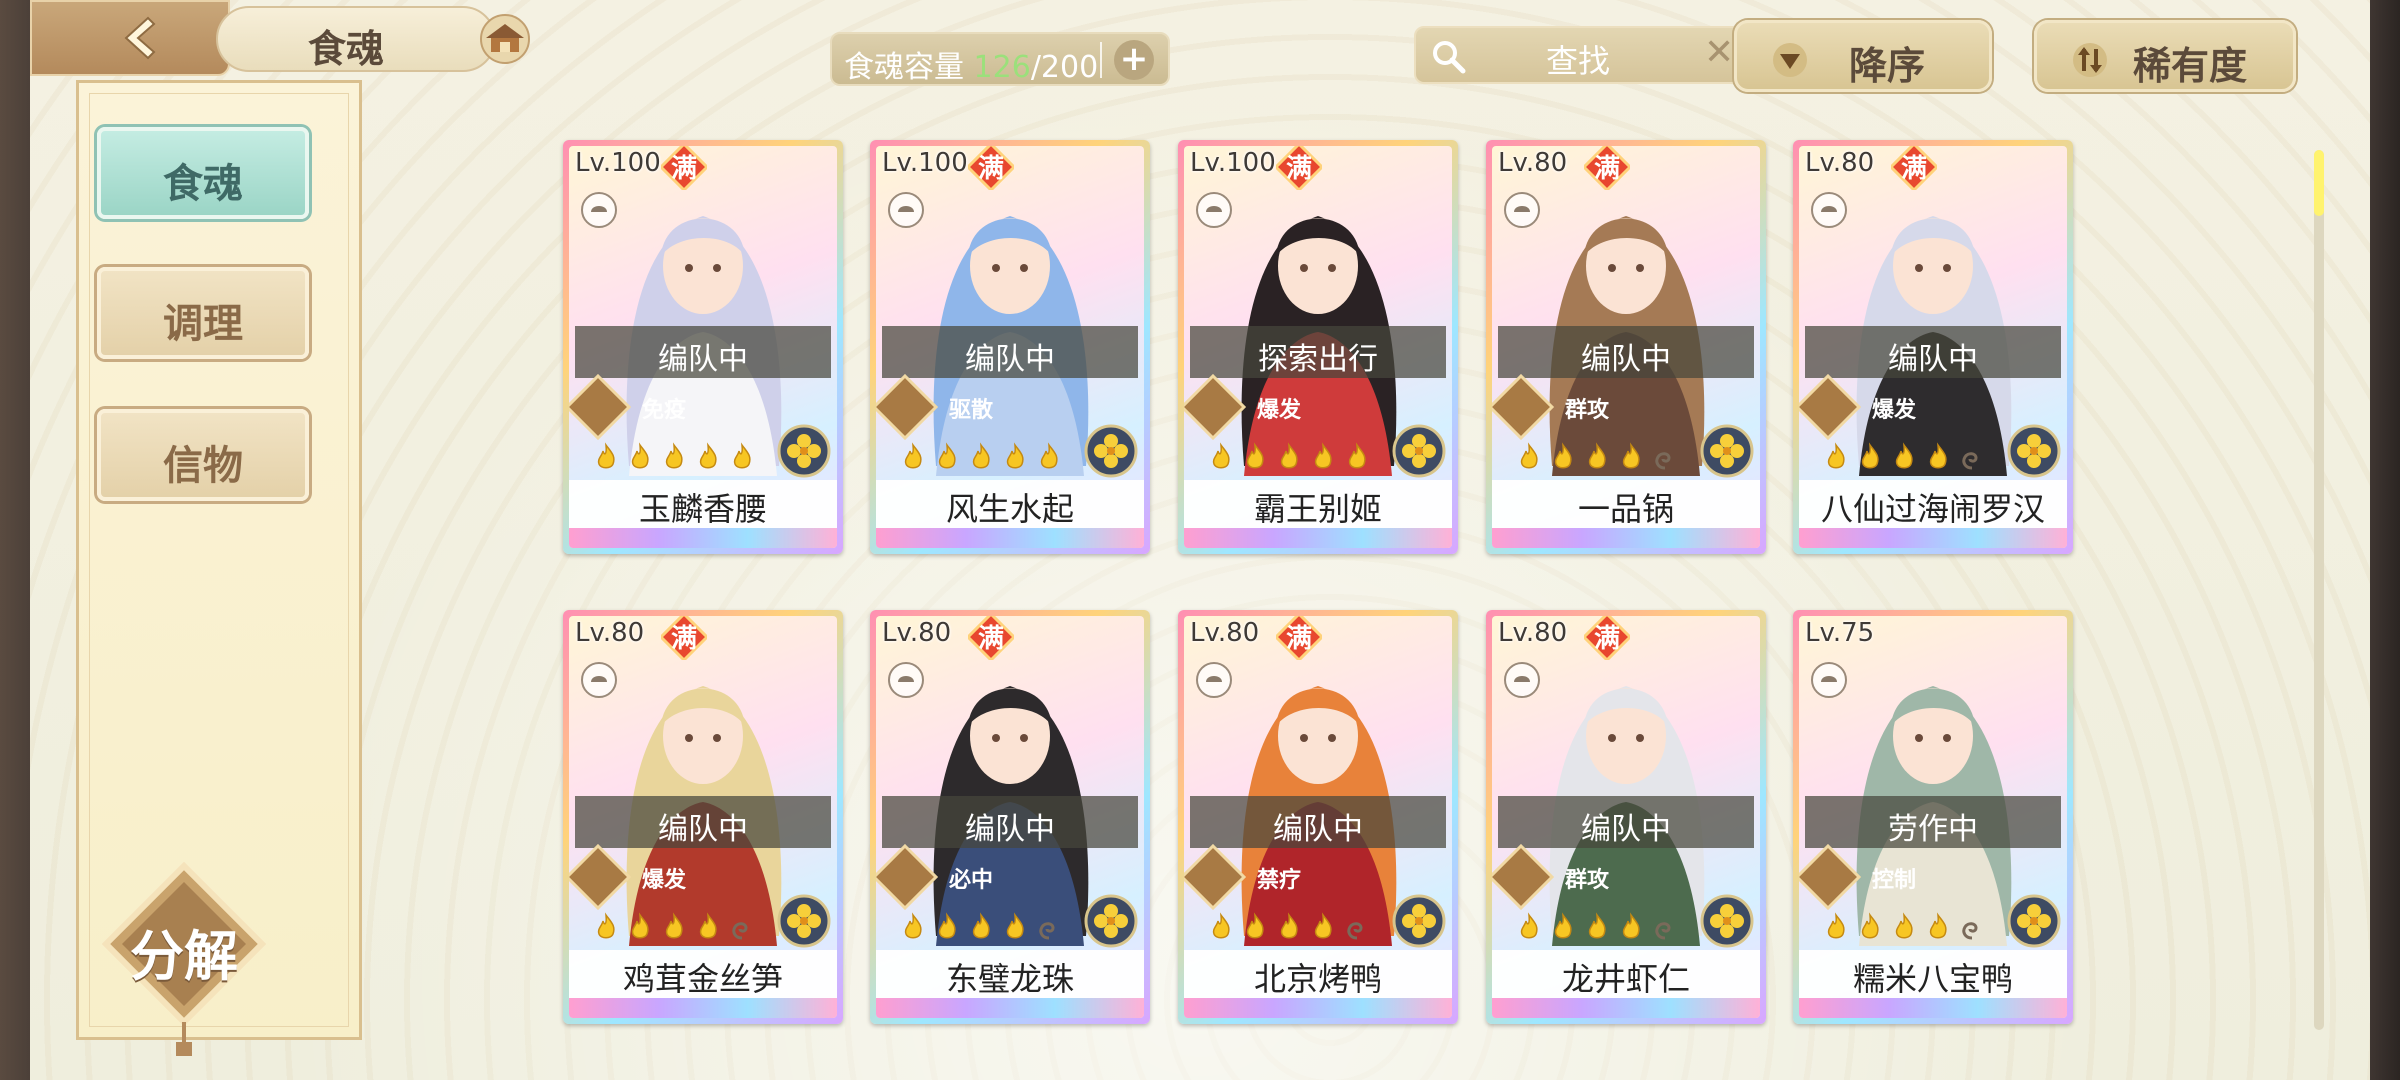 Image resolution: width=2400 pixels, height=1080 pixels. What do you see at coordinates (1010, 347) in the screenshot?
I see `food-soul-card: Lv.100 满编队中 驱散 风生水起` at bounding box center [1010, 347].